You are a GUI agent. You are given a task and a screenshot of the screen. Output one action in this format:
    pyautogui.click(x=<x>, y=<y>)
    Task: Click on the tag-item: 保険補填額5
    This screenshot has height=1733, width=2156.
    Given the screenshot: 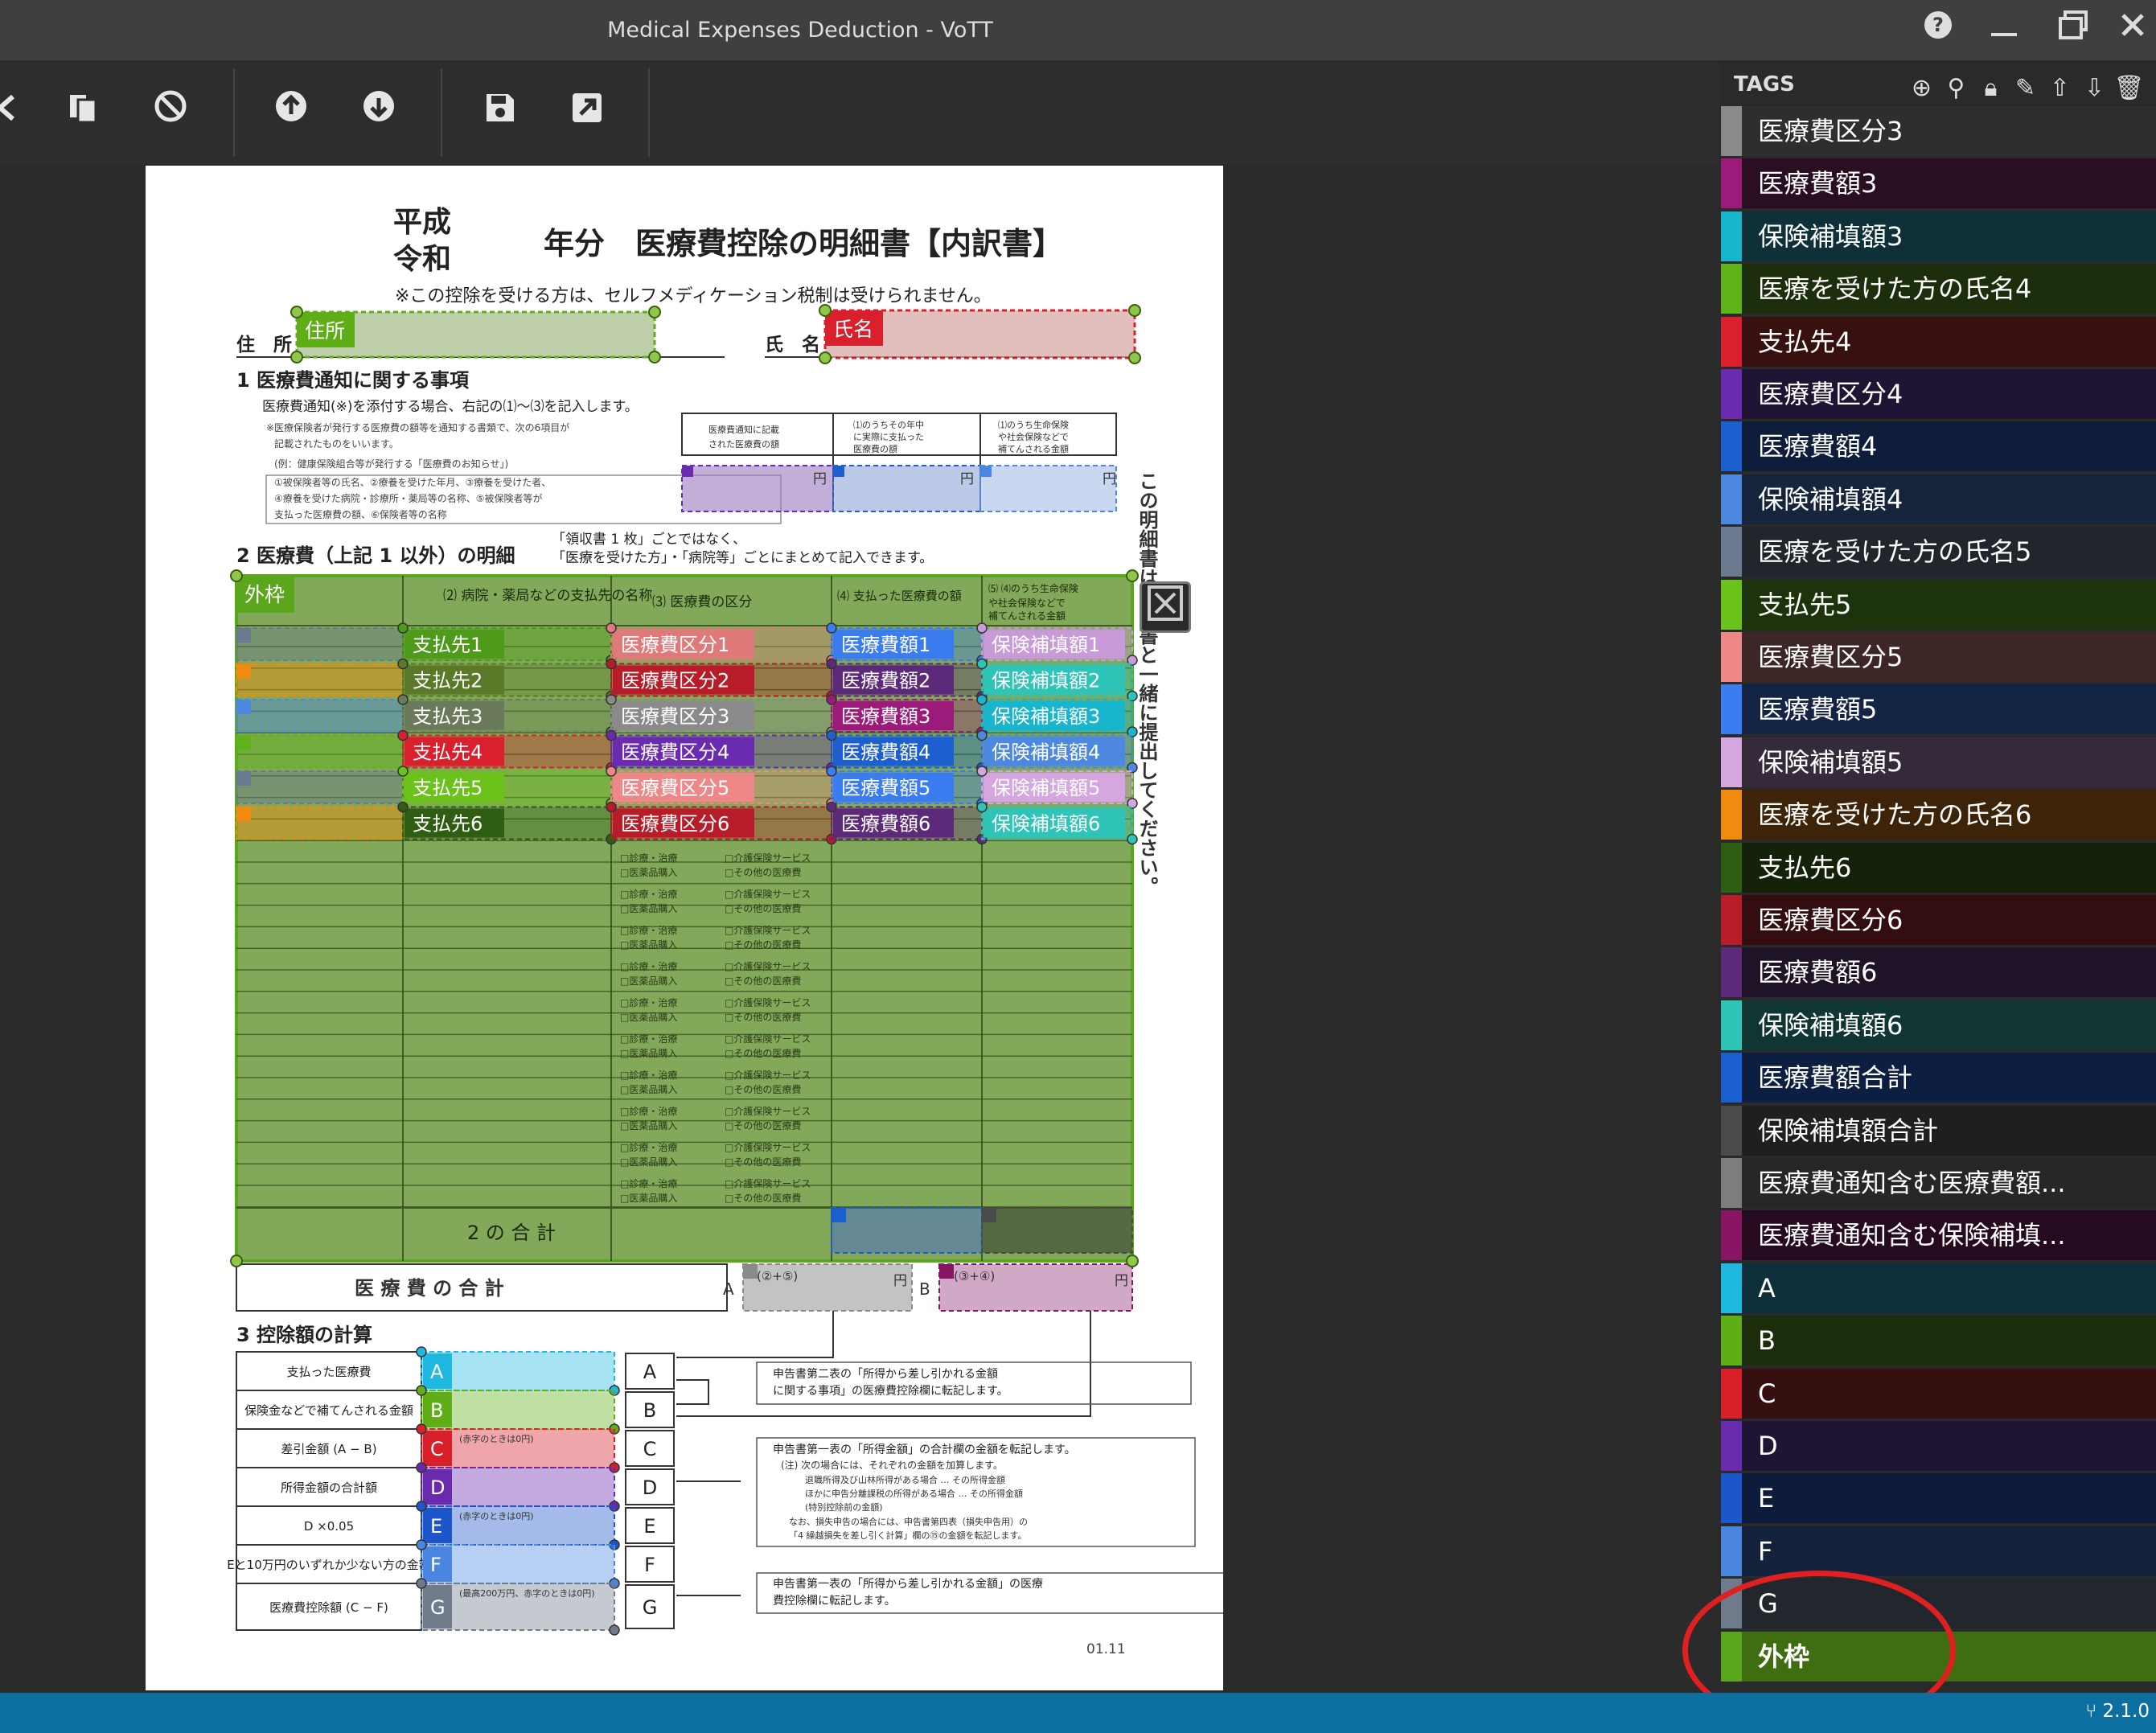 What is the action you would take?
    pyautogui.click(x=1938, y=762)
    